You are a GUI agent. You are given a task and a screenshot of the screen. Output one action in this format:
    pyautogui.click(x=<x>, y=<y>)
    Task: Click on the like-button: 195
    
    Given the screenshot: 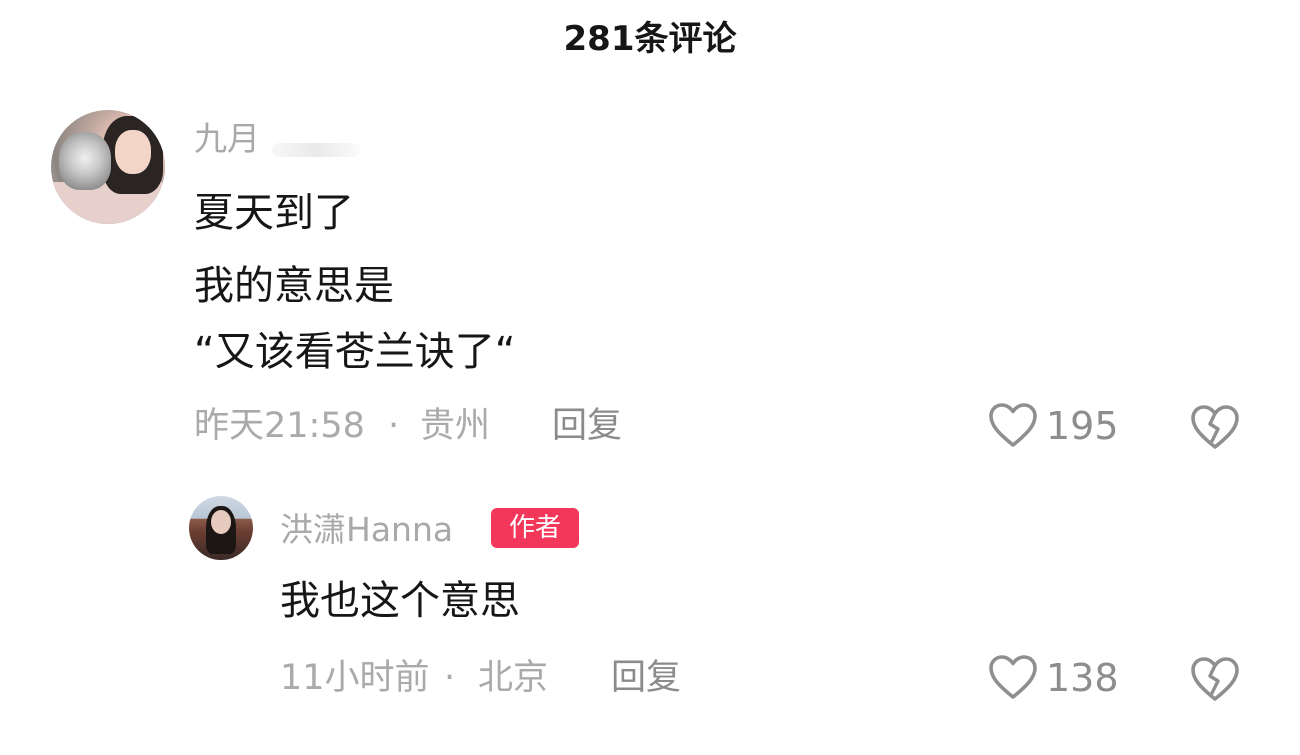 What is the action you would take?
    pyautogui.click(x=1053, y=426)
    